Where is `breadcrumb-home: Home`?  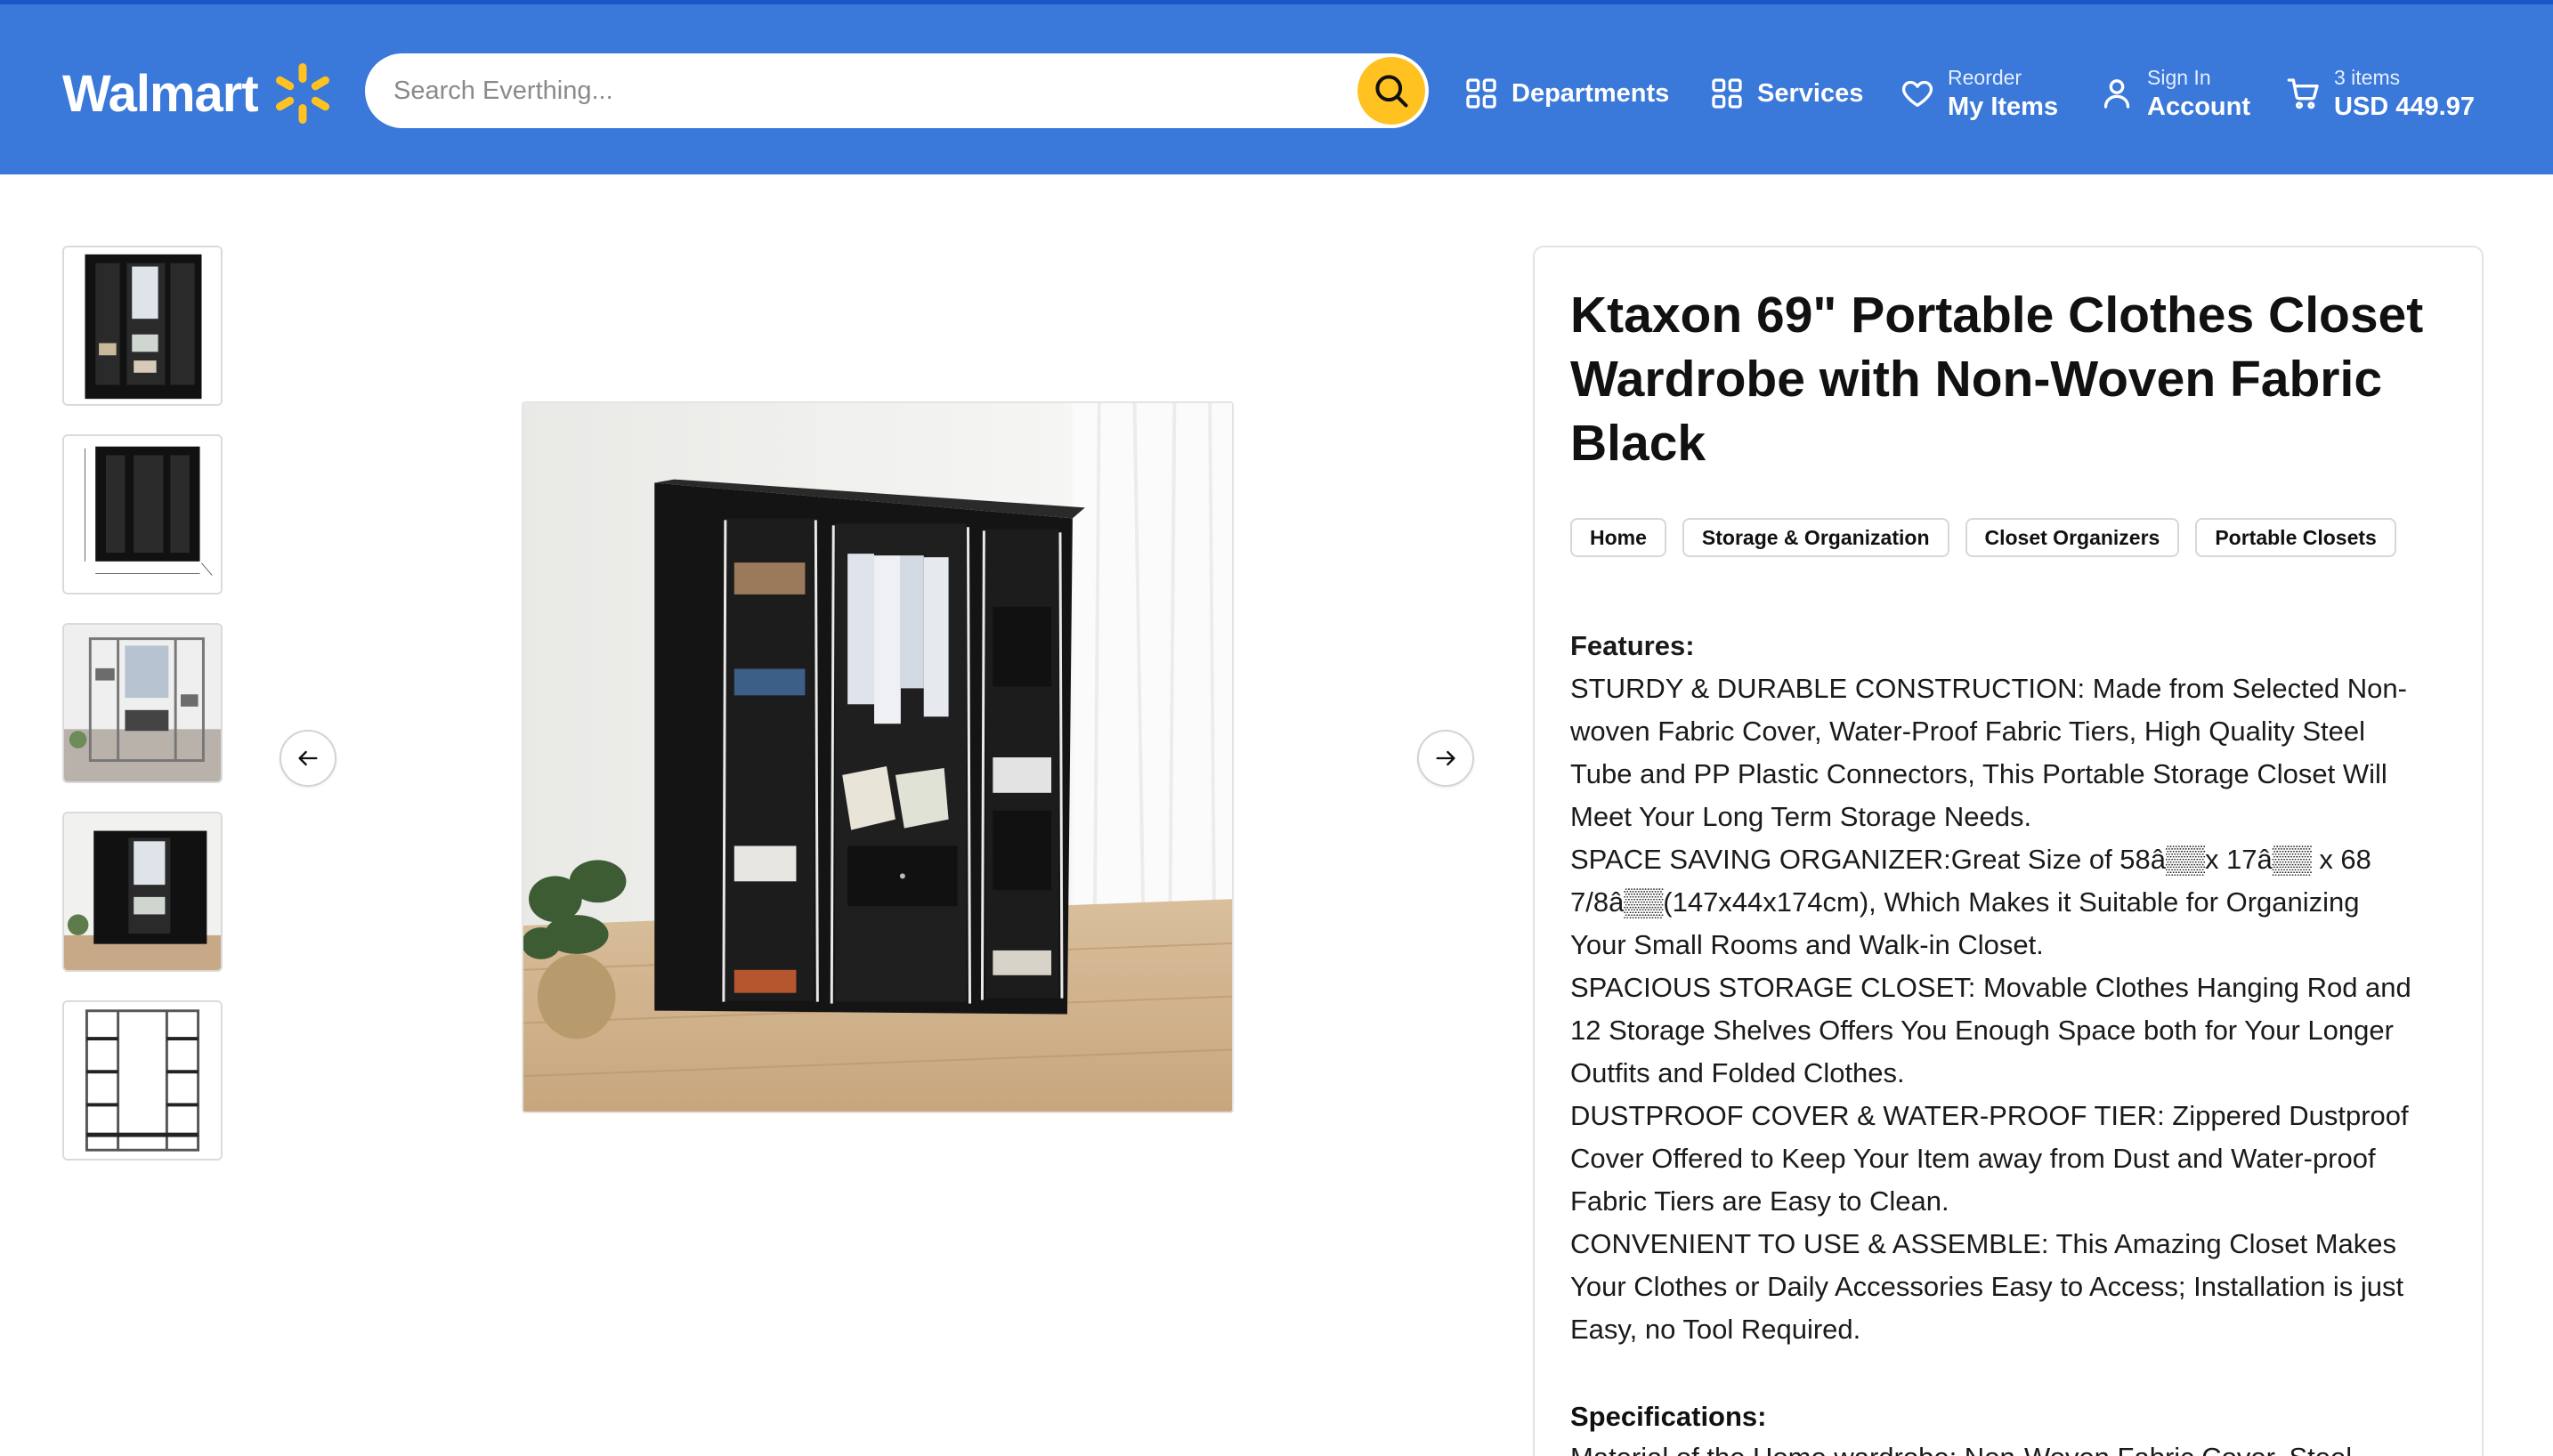 breadcrumb-home: Home is located at coordinates (1618, 537).